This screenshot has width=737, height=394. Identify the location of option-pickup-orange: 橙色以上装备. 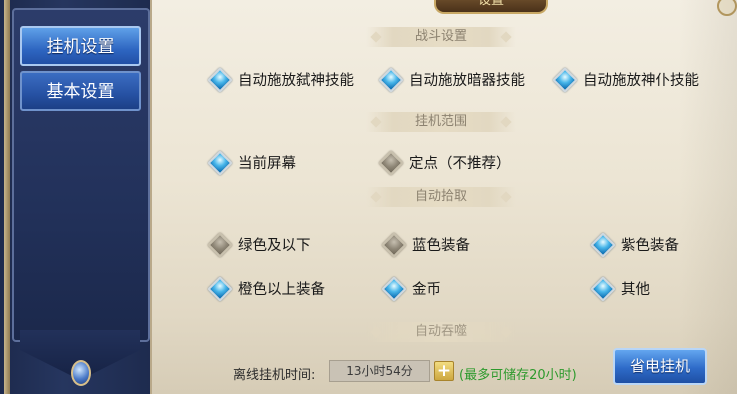
(266, 288).